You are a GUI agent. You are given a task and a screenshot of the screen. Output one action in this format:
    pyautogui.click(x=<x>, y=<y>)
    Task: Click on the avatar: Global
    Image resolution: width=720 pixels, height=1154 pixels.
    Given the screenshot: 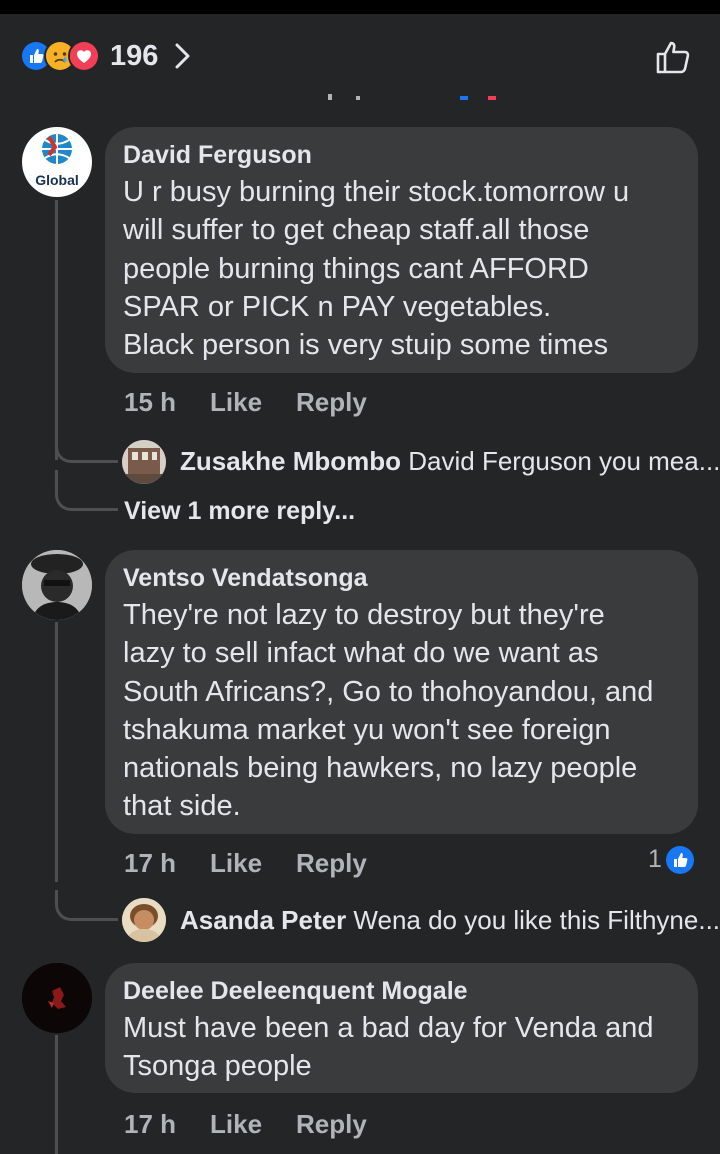 What is the action you would take?
    pyautogui.click(x=57, y=162)
    